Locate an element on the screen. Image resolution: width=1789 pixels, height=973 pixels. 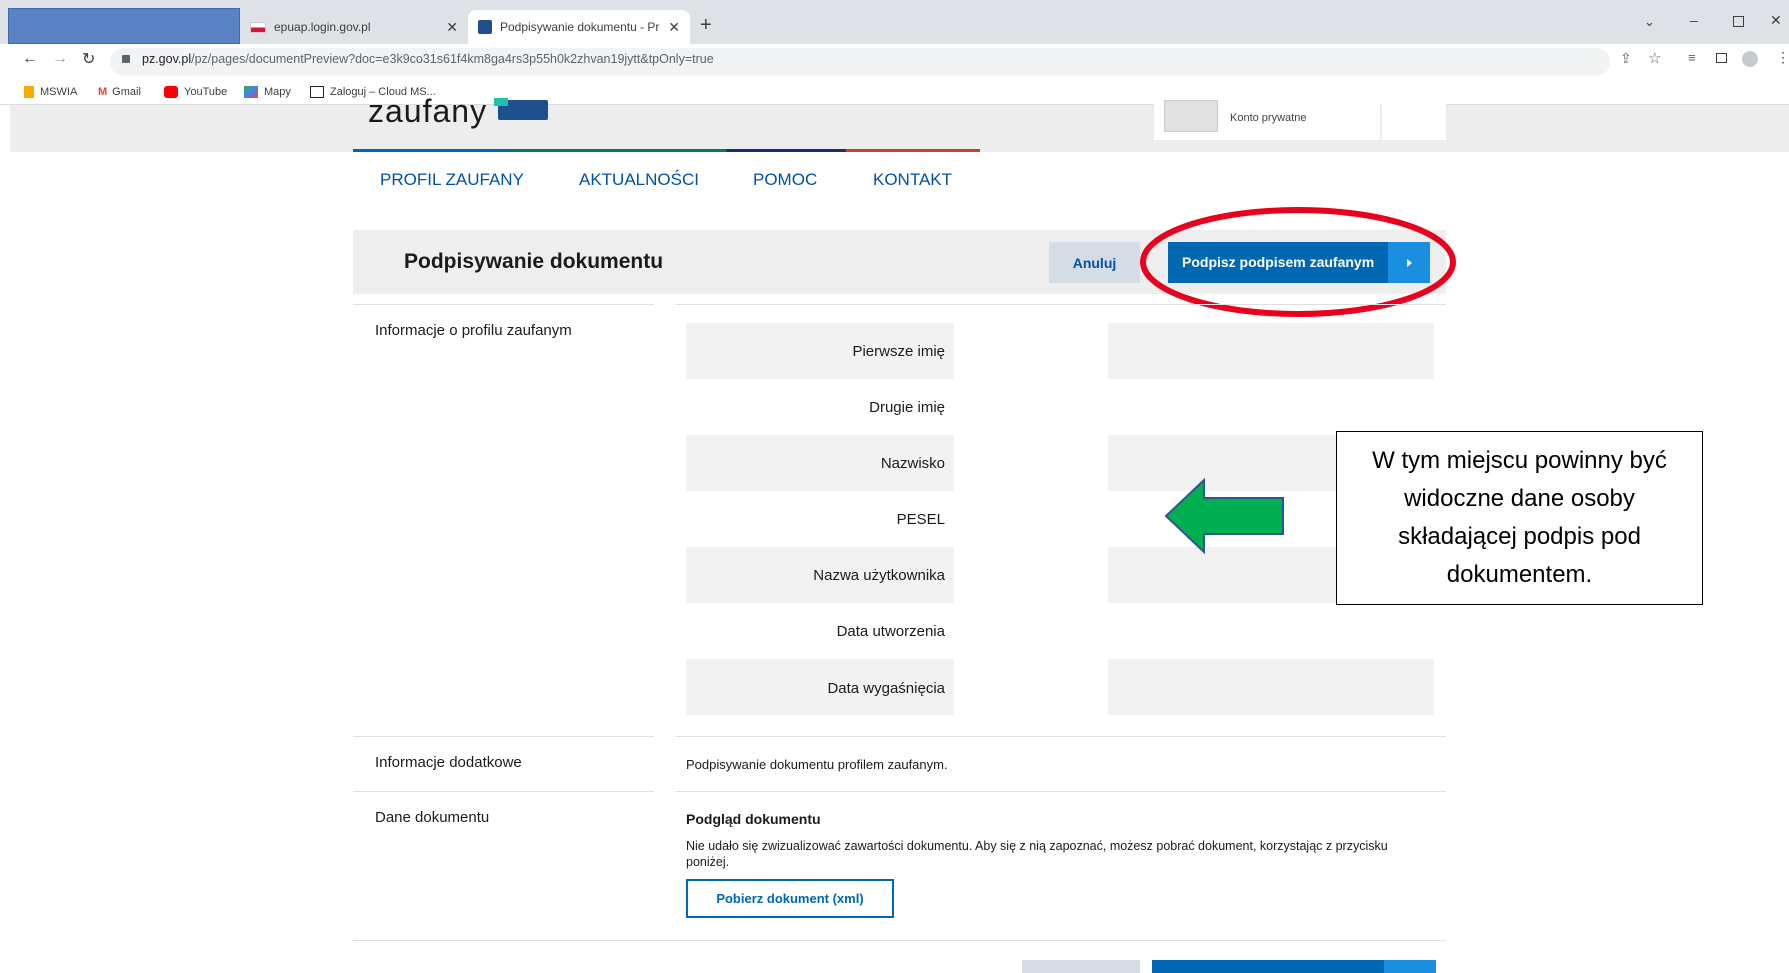
color-strip-green is located at coordinates (616, 150).